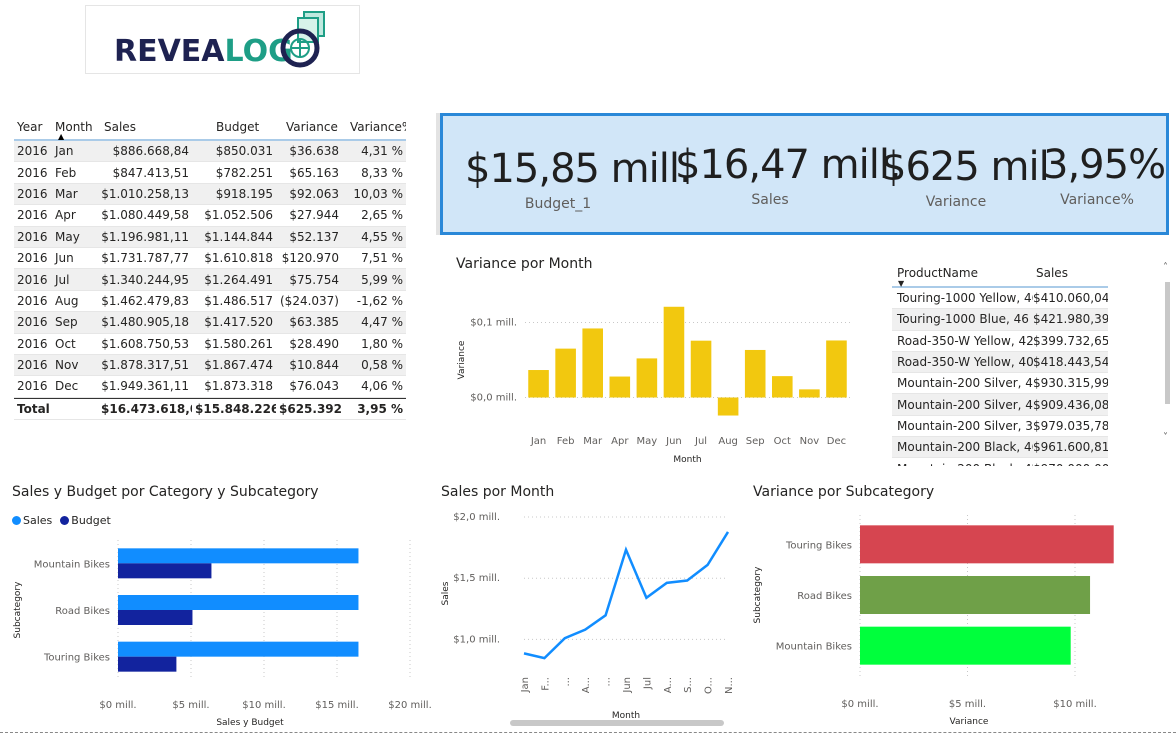 This screenshot has width=1176, height=735. I want to click on cell-product-sales: $961.600,81, so click(1070, 447).